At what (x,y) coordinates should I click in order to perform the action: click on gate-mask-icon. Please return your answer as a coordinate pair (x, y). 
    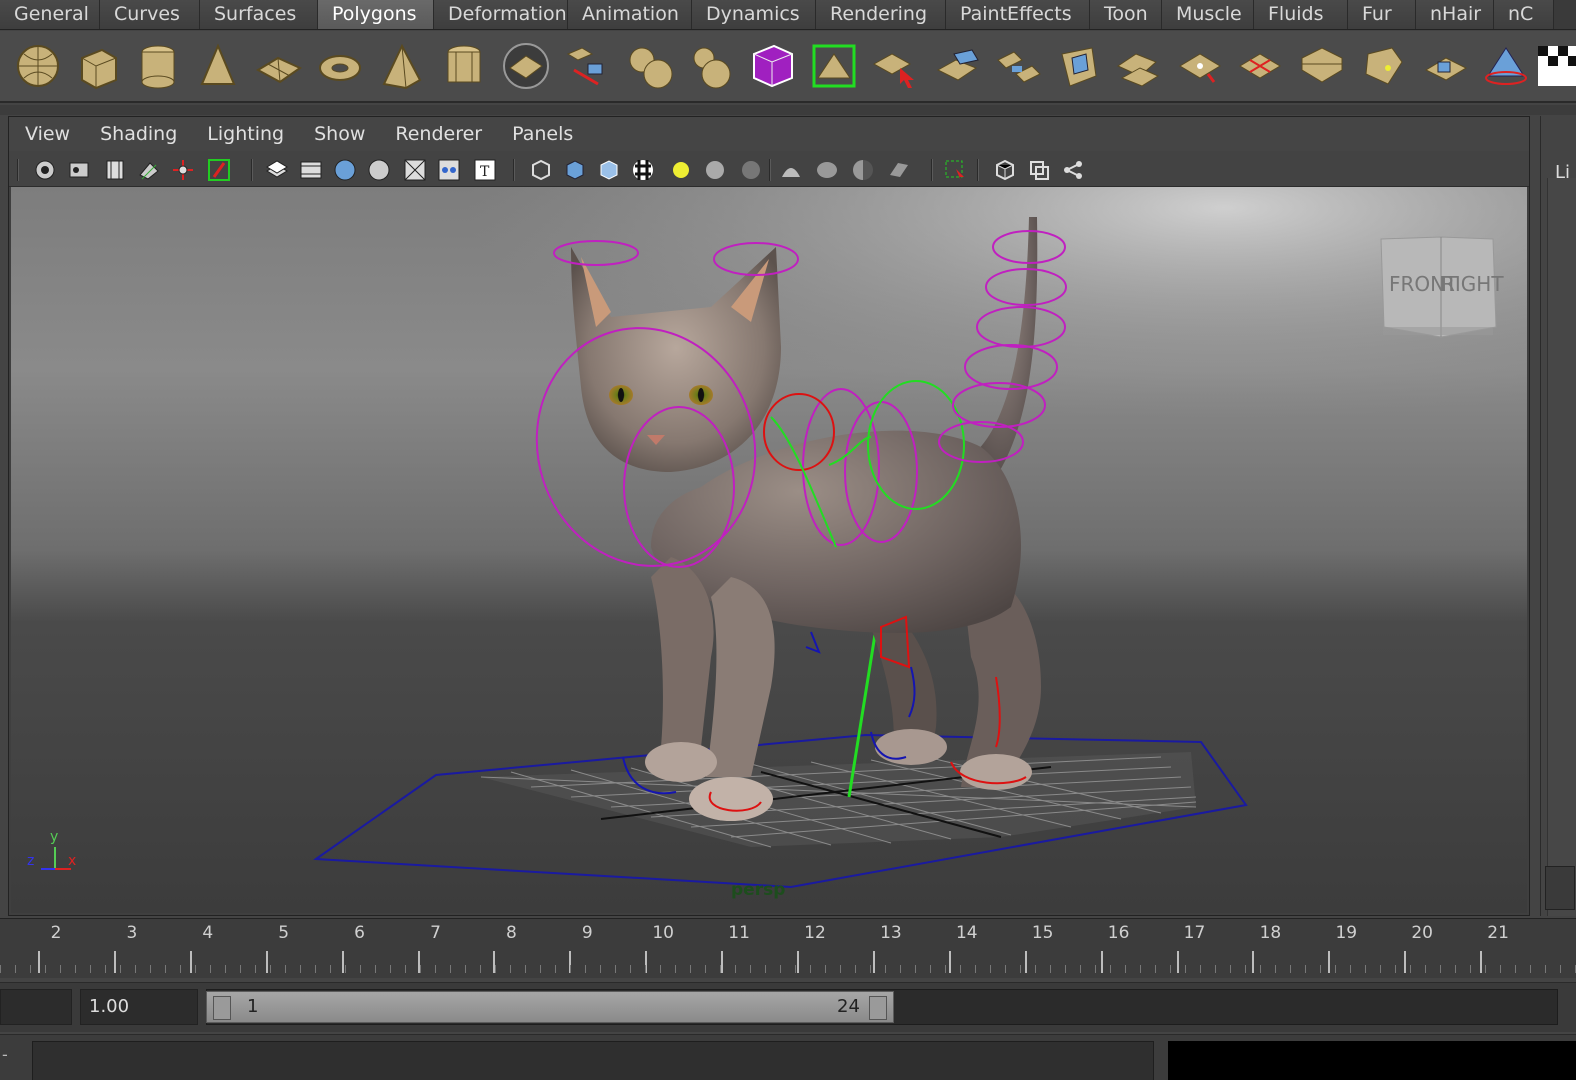
    Looking at the image, I should click on (379, 170).